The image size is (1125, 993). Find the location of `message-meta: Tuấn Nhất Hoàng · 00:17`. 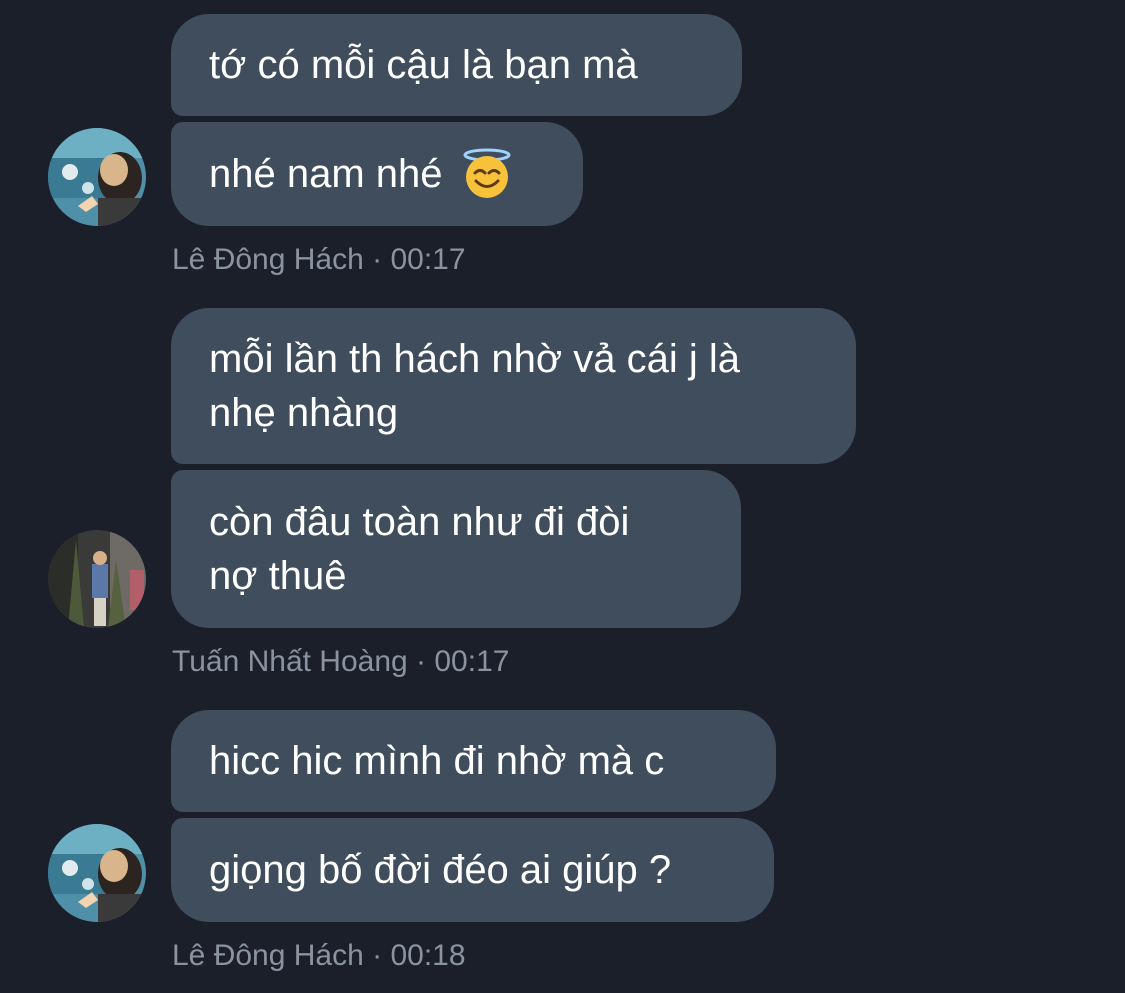

message-meta: Tuấn Nhất Hoàng · 00:17 is located at coordinates (340, 662).